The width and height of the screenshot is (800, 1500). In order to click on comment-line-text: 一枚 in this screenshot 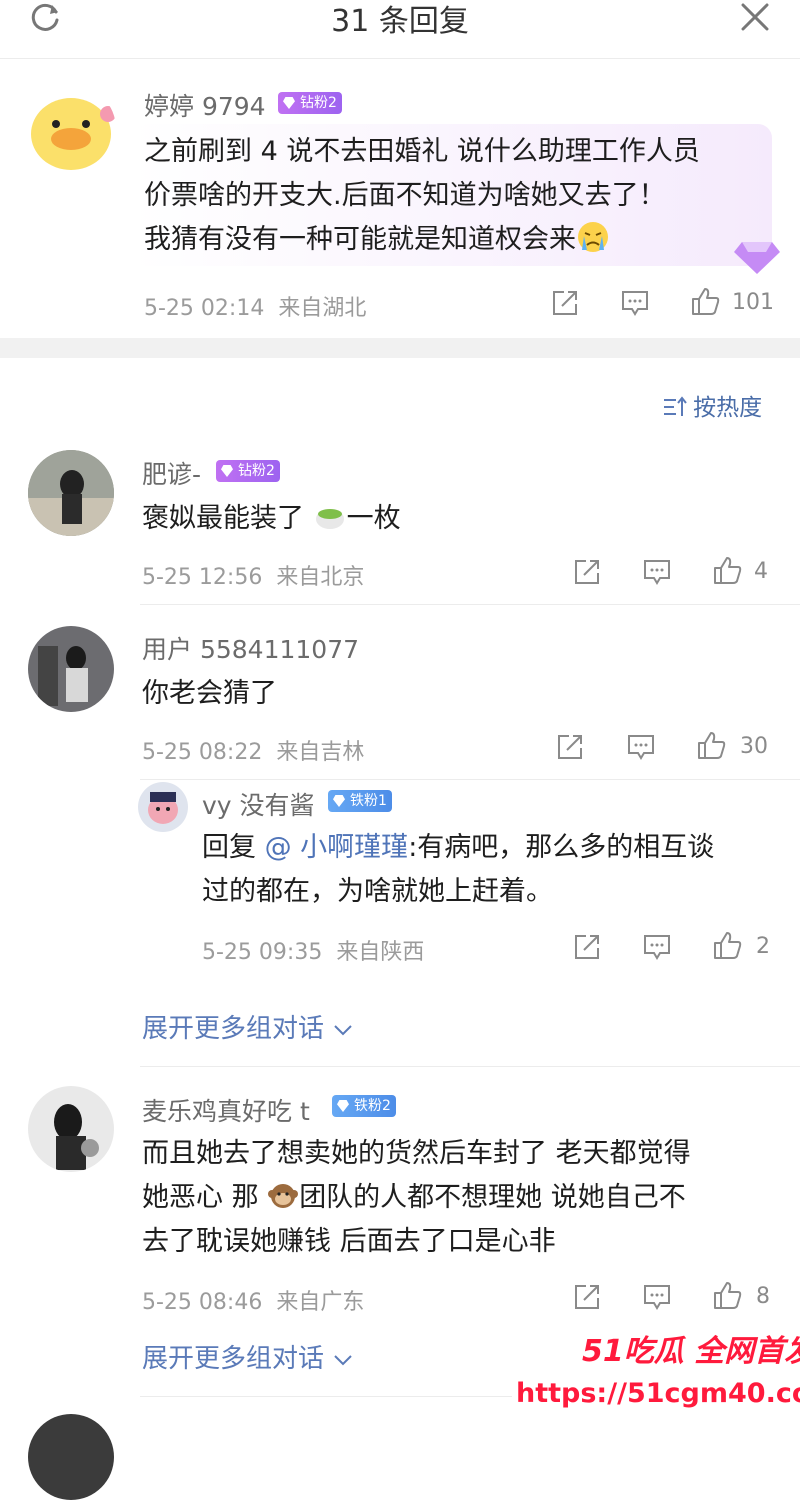, I will do `click(373, 518)`.